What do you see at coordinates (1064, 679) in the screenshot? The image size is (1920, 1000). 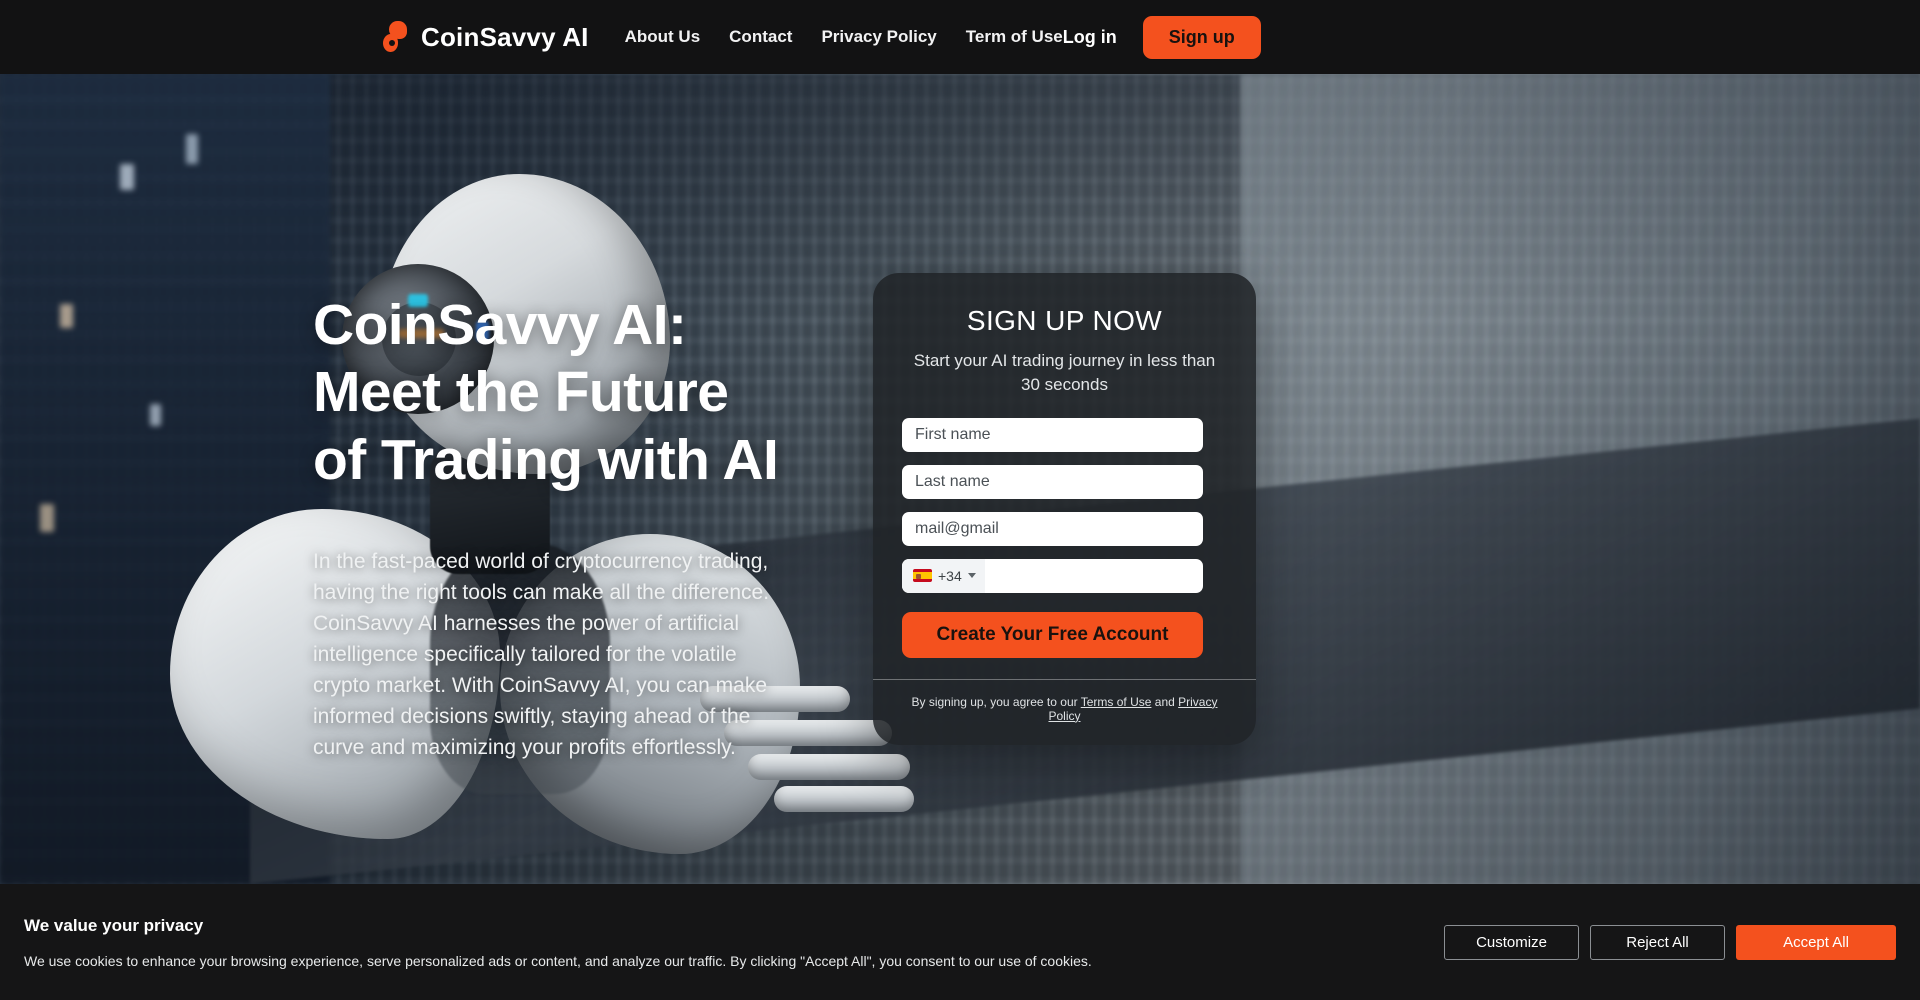 I see `card-divider` at bounding box center [1064, 679].